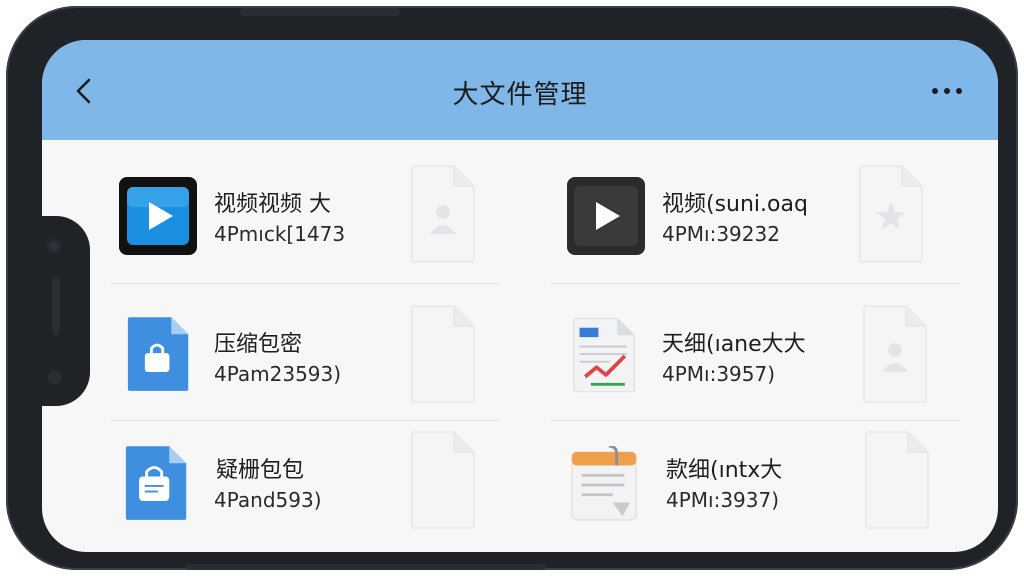 This screenshot has height=576, width=1024. Describe the element at coordinates (56, 307) in the screenshot. I see `speaker-grille` at that location.